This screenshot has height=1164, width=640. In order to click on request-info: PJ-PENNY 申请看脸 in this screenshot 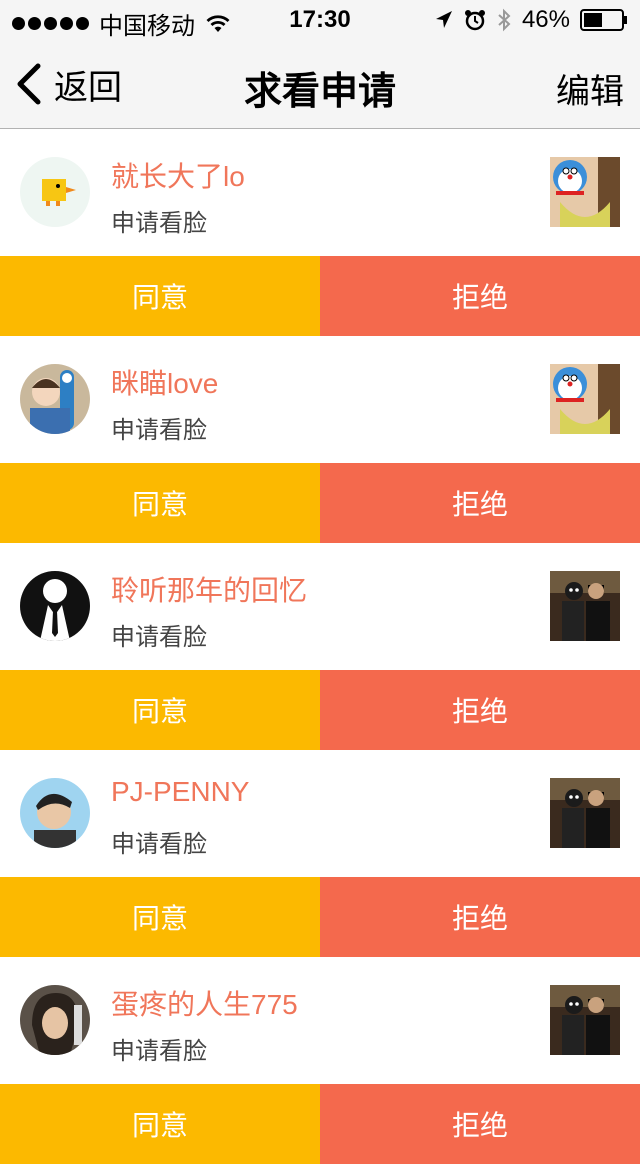, I will do `click(320, 813)`.